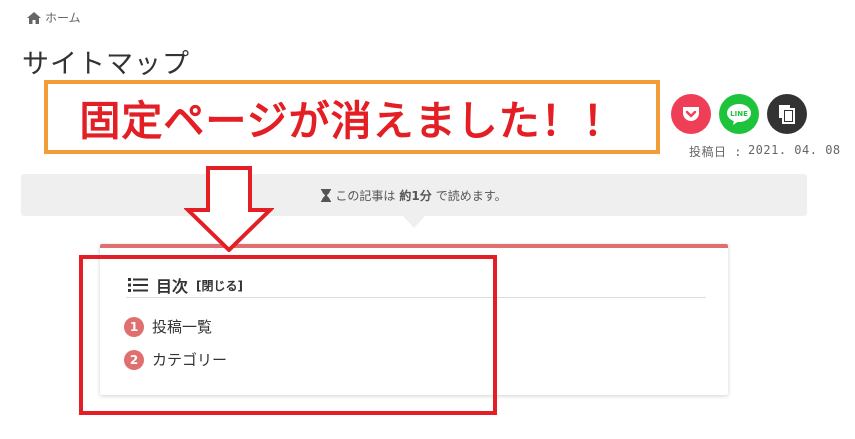  Describe the element at coordinates (63, 17) in the screenshot. I see `breadcrumb-home-link: ホーム` at that location.